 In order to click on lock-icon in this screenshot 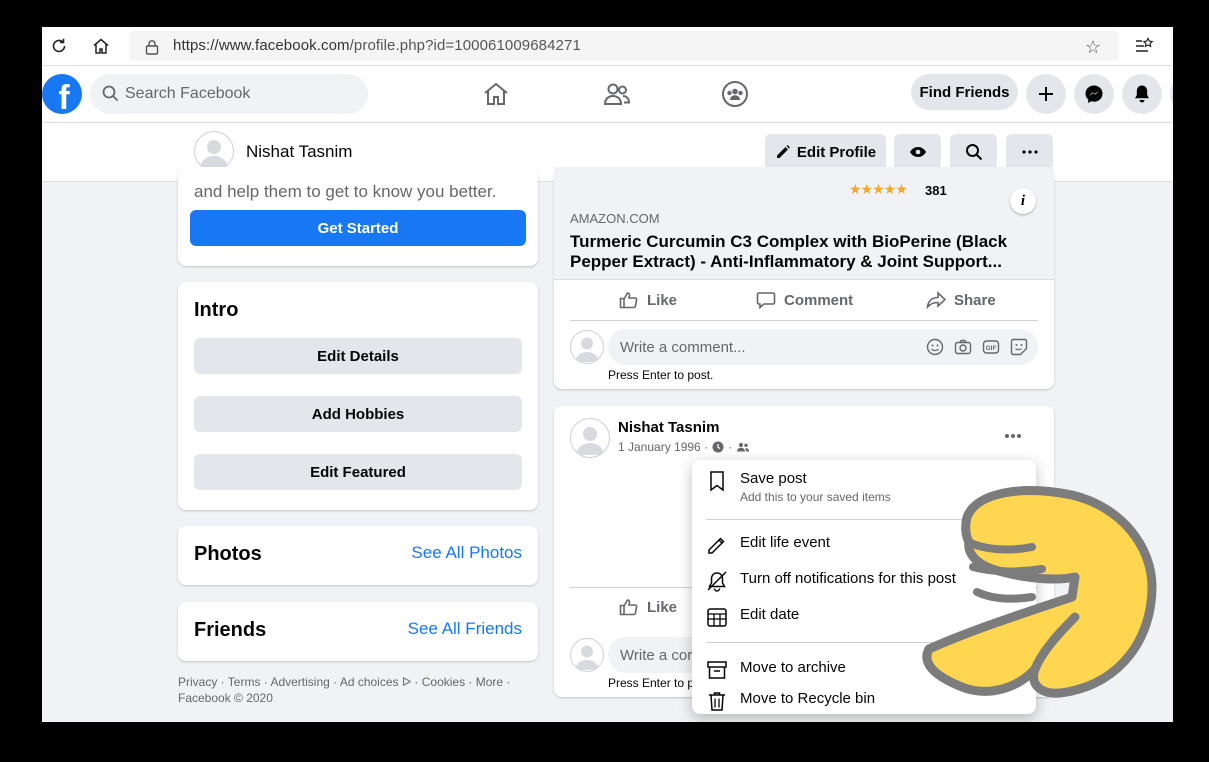, I will do `click(152, 49)`.